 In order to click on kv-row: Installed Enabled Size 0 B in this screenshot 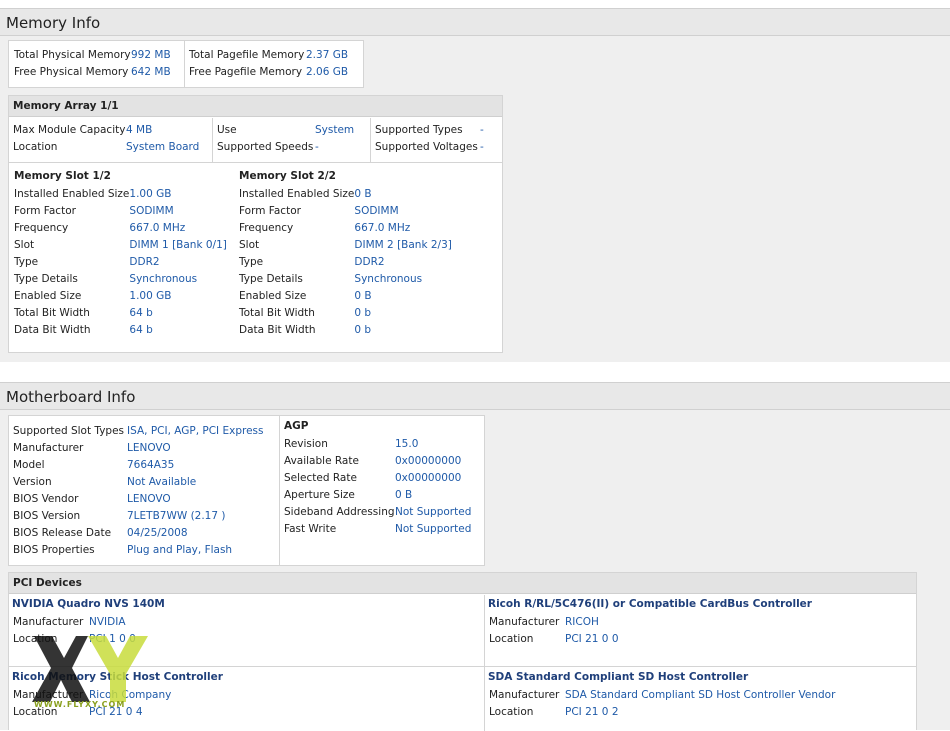, I will do `click(345, 193)`.